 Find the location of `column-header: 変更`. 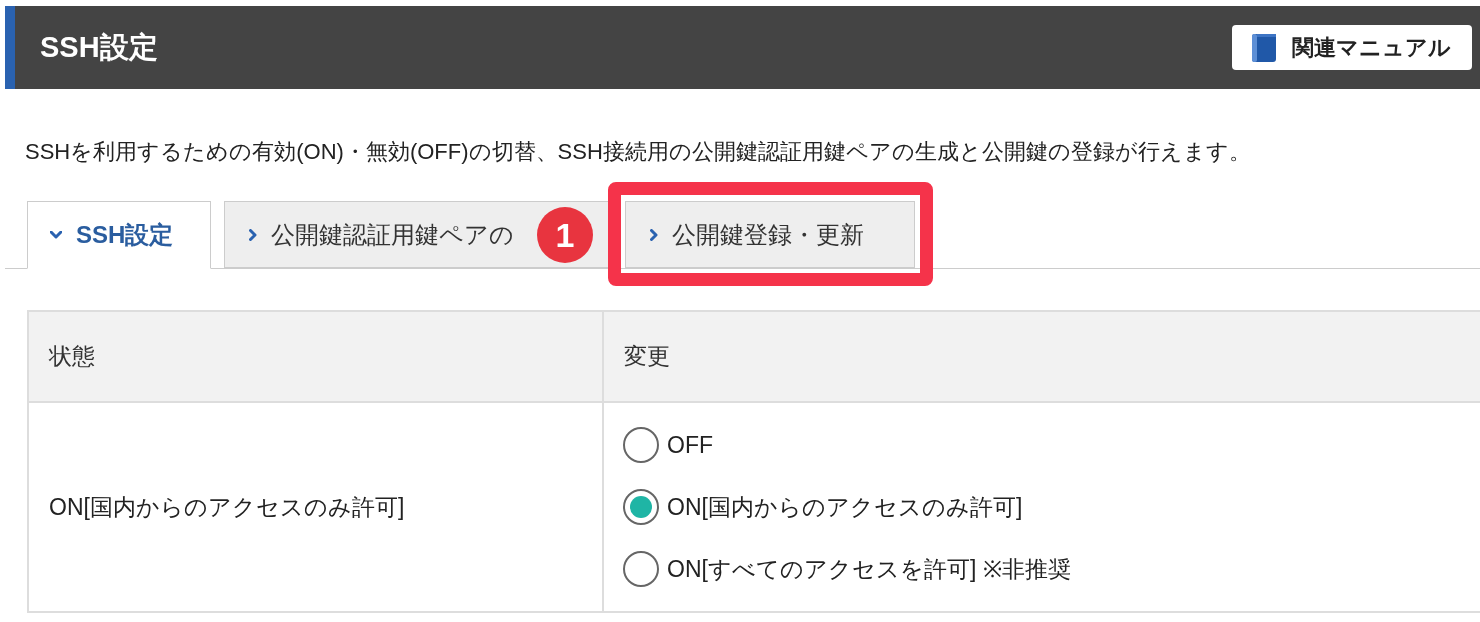

column-header: 変更 is located at coordinates (647, 357).